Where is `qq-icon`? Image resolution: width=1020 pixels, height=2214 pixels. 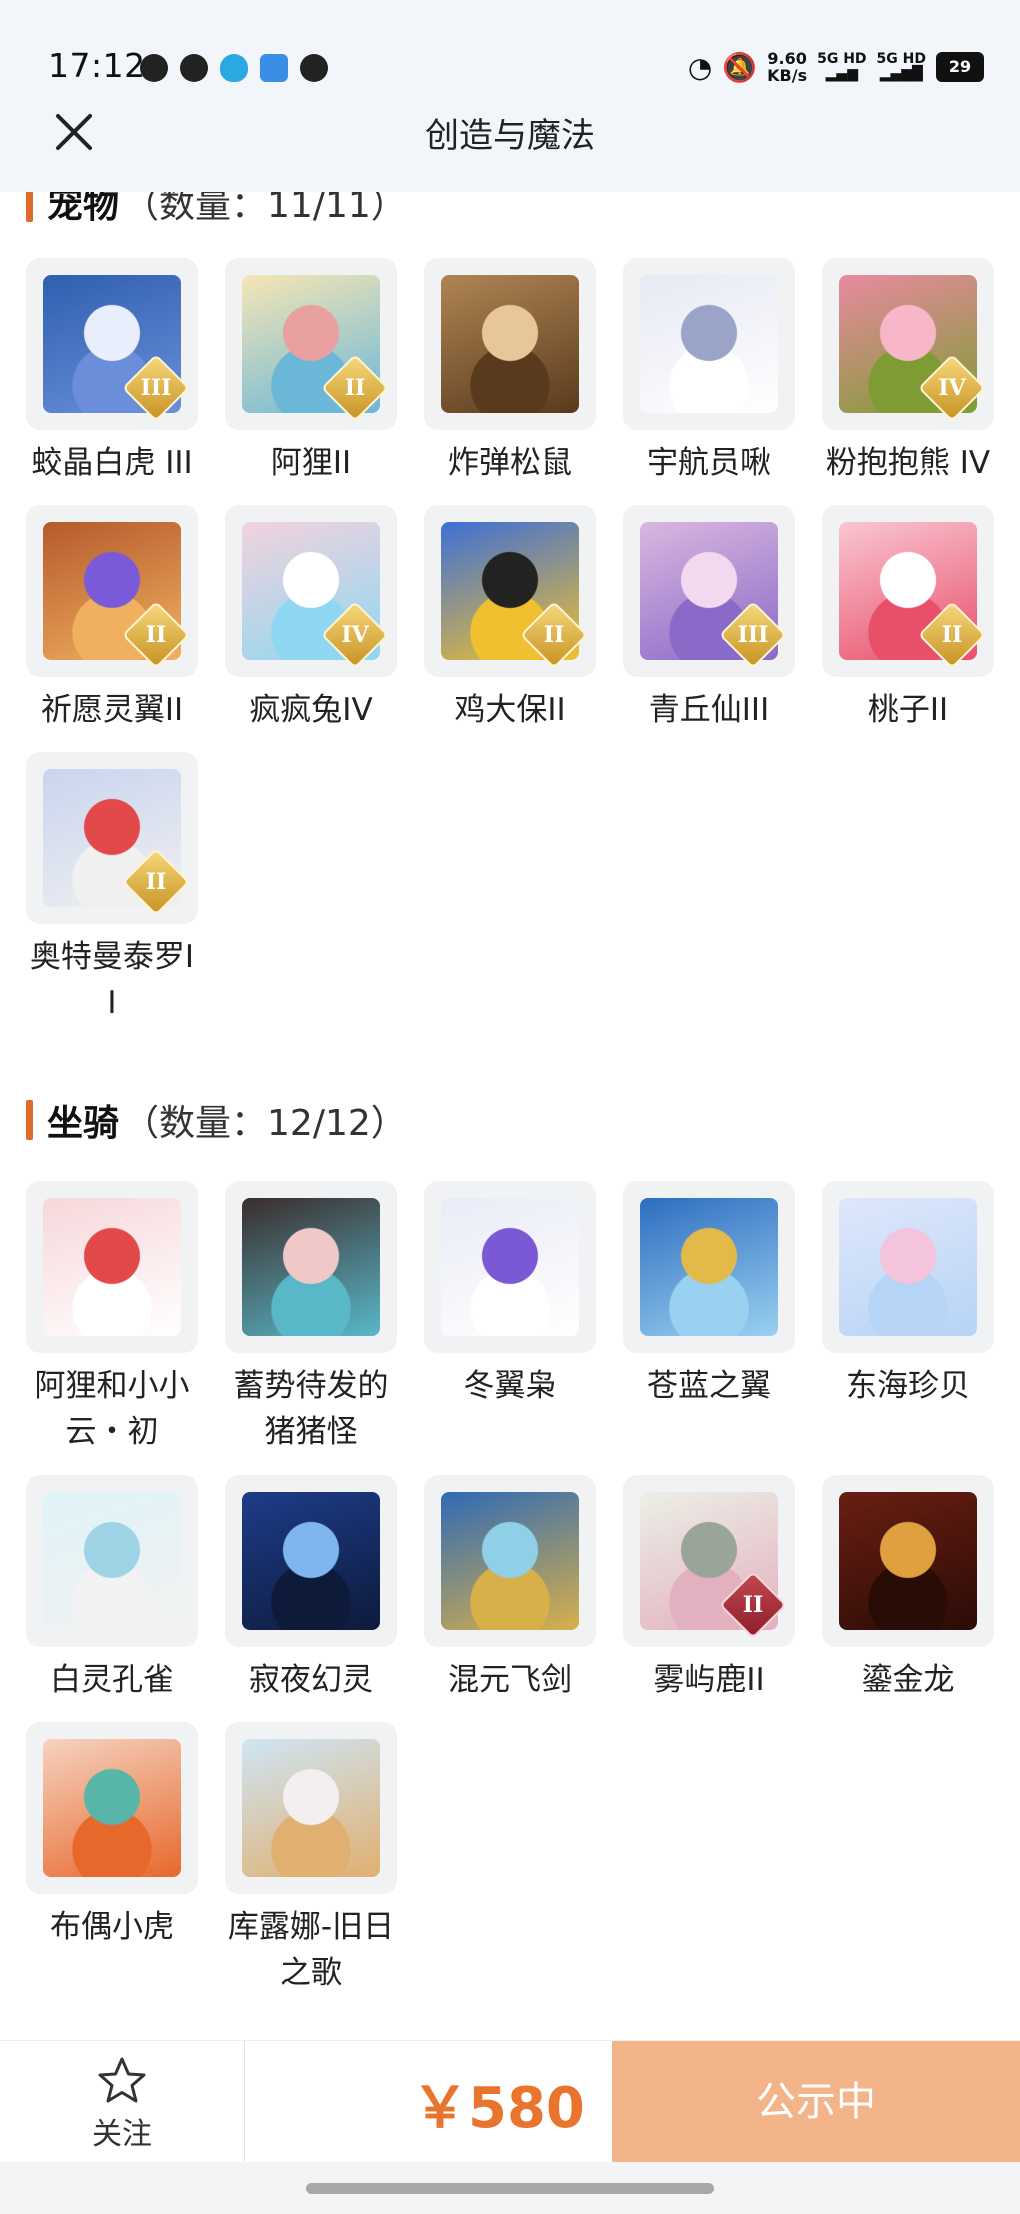 qq-icon is located at coordinates (234, 68).